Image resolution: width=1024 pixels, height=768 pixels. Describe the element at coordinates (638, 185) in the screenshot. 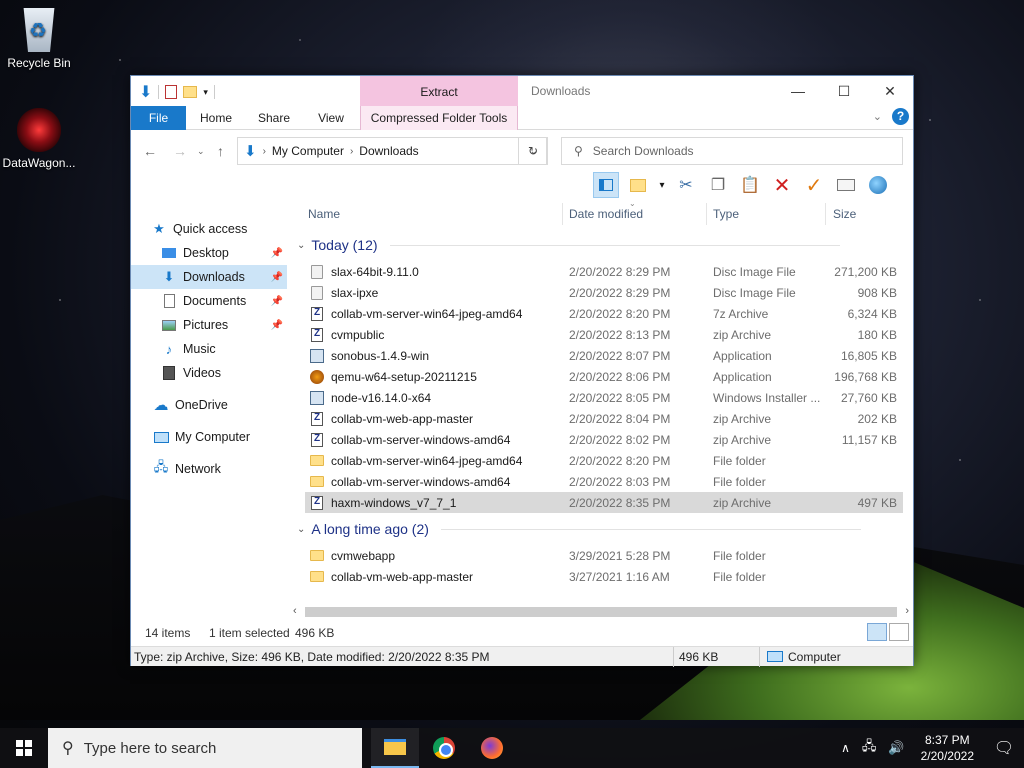

I see `new-folder-button` at that location.